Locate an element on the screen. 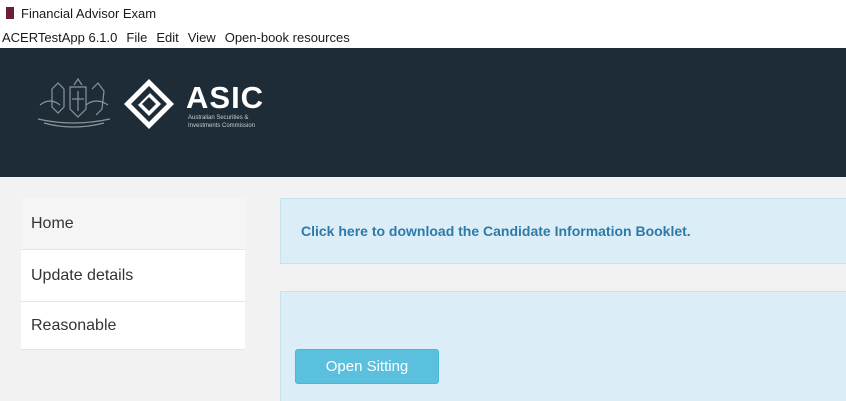 The image size is (846, 401). asic-subtitle-line1: Australian Securities & is located at coordinates (218, 118).